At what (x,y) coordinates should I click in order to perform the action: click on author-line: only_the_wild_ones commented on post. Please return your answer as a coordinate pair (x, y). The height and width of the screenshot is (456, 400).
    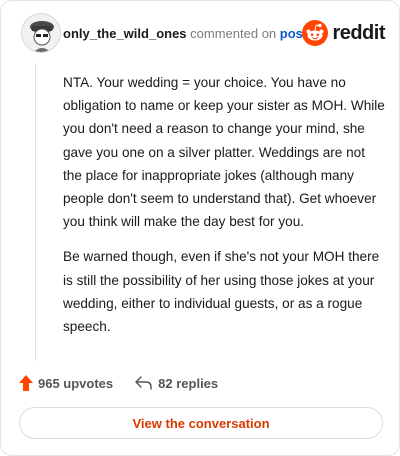
    Looking at the image, I should click on (185, 33).